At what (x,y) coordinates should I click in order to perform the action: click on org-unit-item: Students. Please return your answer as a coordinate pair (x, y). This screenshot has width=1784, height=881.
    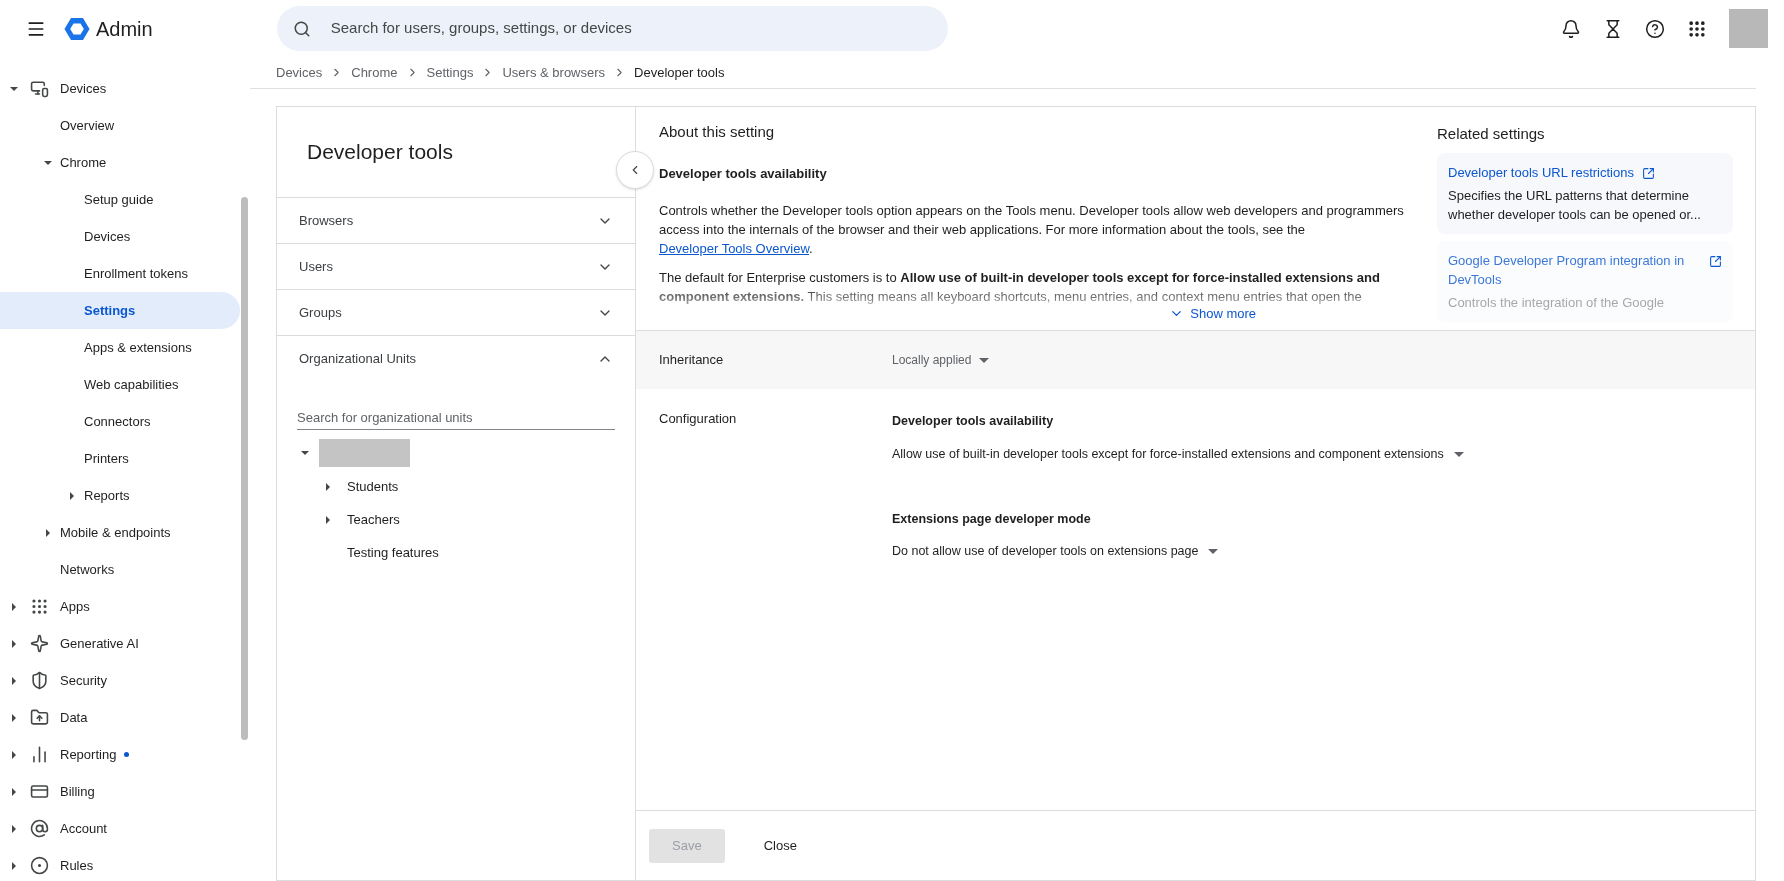
    Looking at the image, I should click on (373, 486).